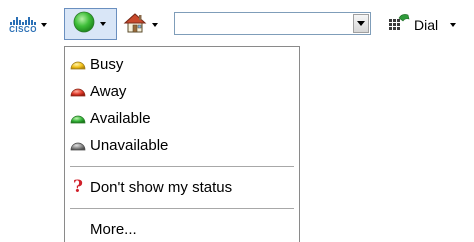  Describe the element at coordinates (135, 25) in the screenshot. I see `home-icon` at that location.